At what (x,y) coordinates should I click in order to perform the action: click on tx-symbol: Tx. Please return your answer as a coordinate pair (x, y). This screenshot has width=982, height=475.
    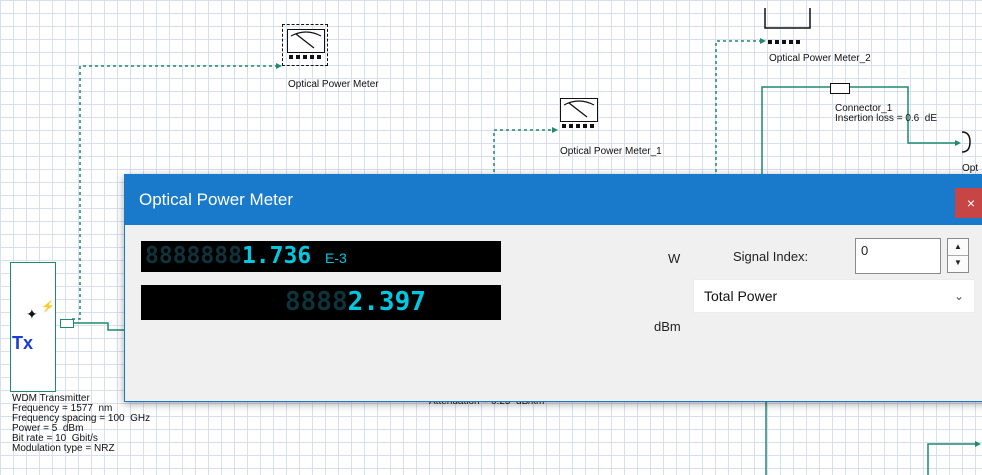
    Looking at the image, I should click on (23, 343).